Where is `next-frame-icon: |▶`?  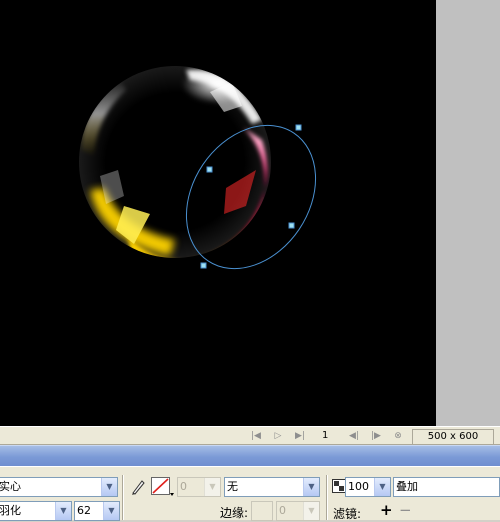
next-frame-icon: |▶ is located at coordinates (376, 436).